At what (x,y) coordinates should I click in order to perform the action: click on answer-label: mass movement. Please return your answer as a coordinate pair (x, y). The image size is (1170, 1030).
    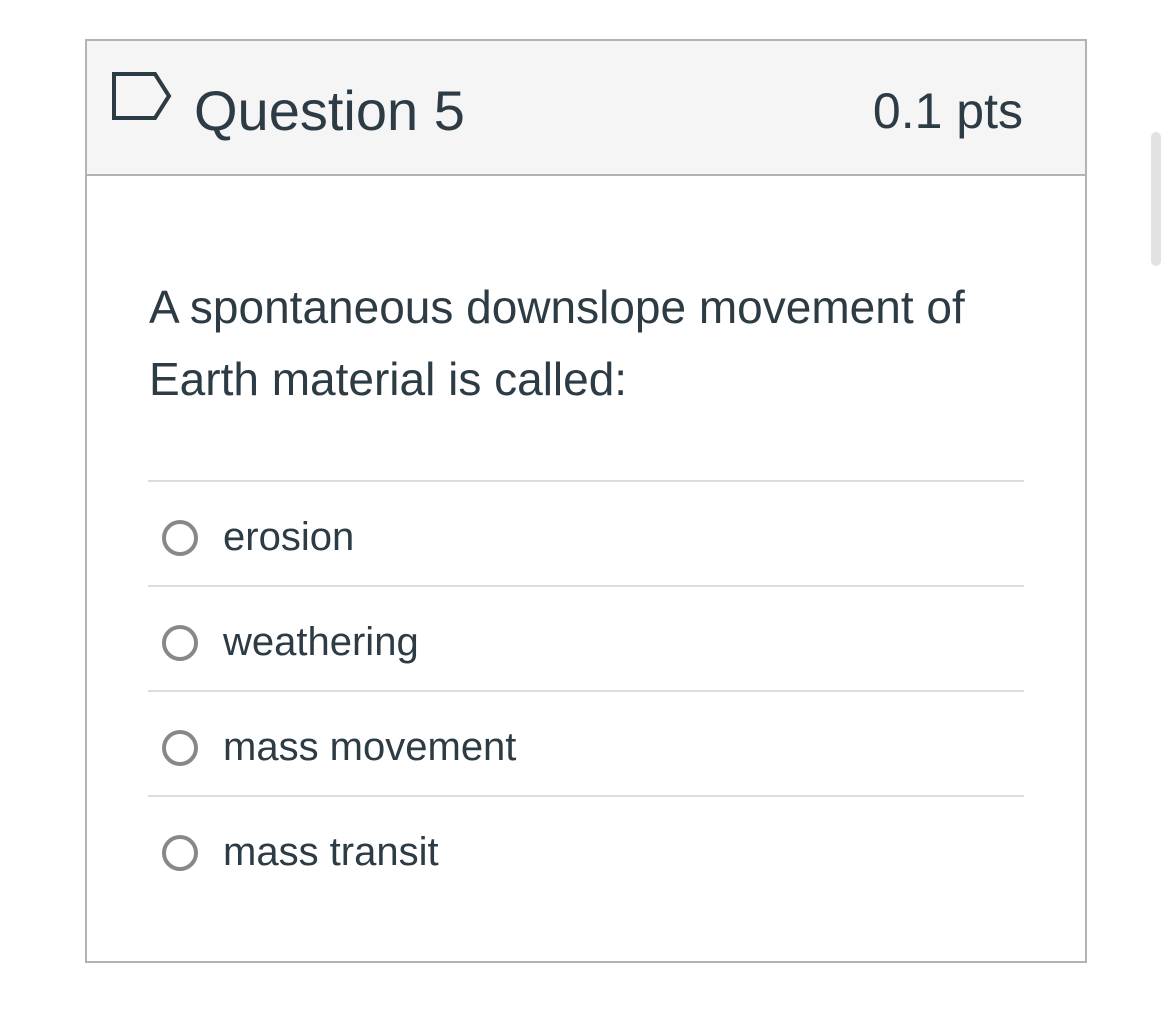
    Looking at the image, I should click on (369, 747).